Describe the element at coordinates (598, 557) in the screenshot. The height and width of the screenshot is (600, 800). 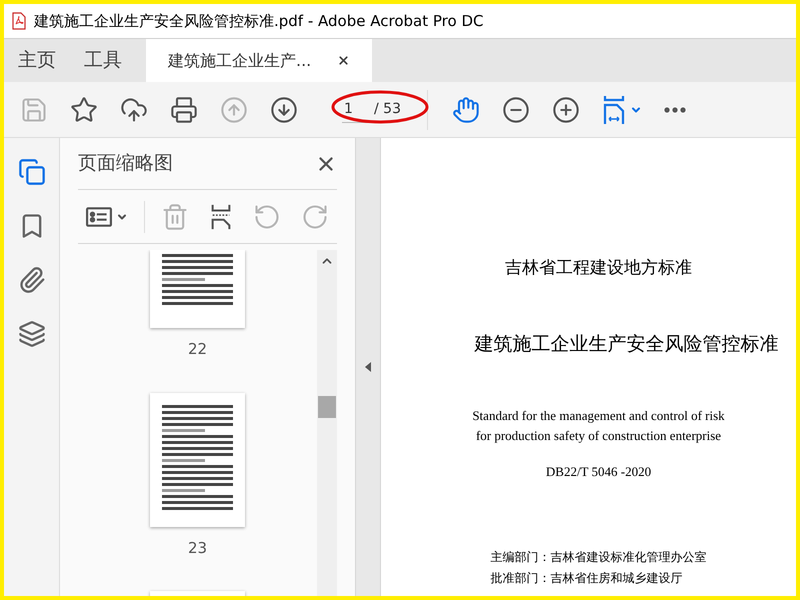
I see `credit-line: 主编部门：吉林省建设标准化管理办公室` at that location.